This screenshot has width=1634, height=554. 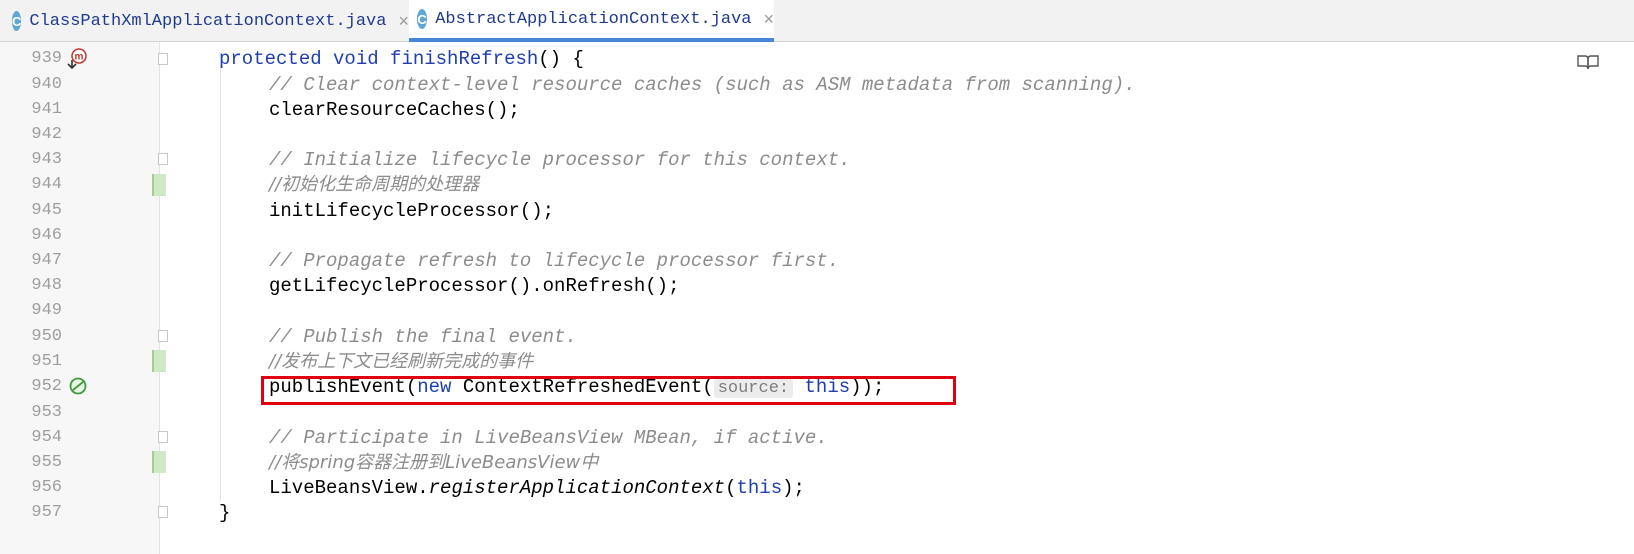 I want to click on code-text: LiveBeansView., so click(x=349, y=488).